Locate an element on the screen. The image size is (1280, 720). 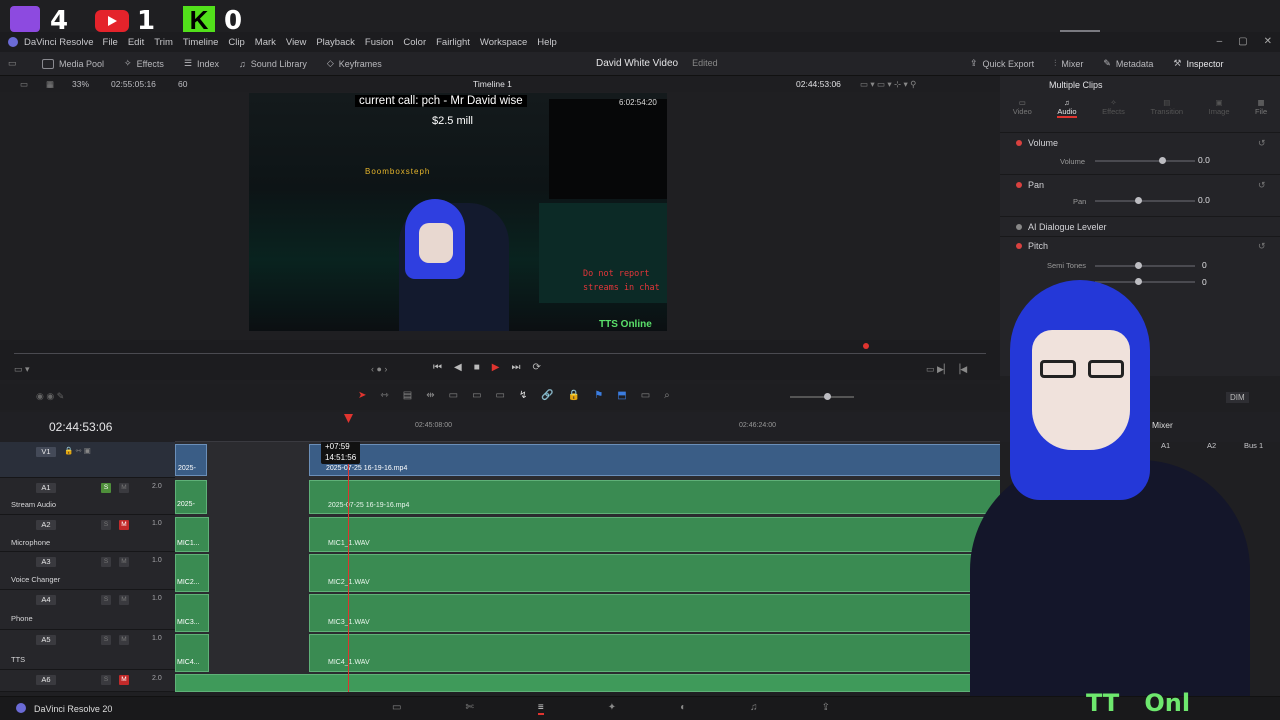
edit-page-icon: ≡ is located at coordinates (540, 708).